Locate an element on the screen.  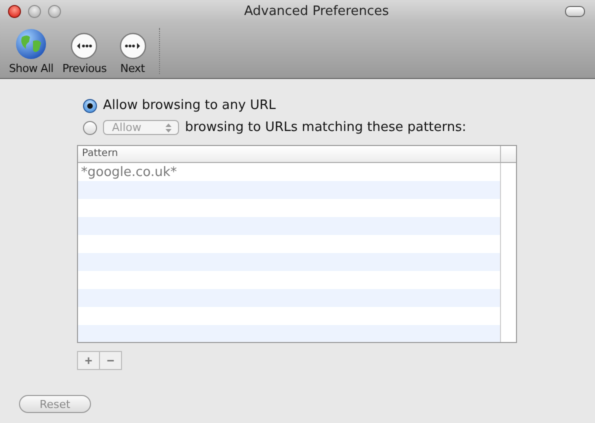
close-button is located at coordinates (14, 11).